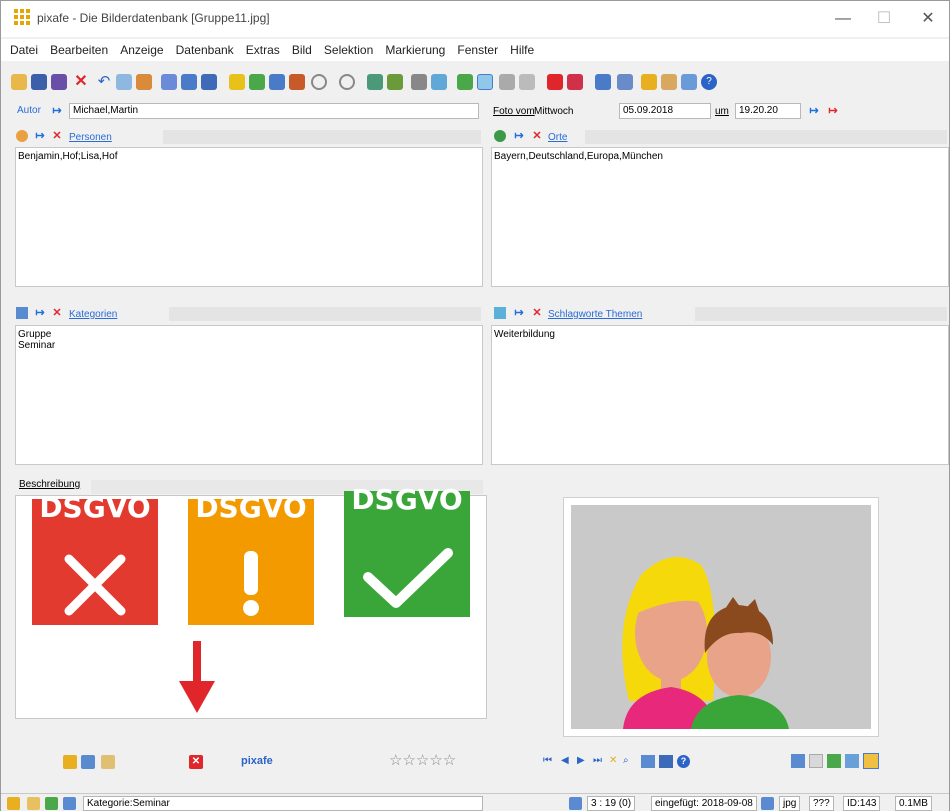 The image size is (950, 811). Describe the element at coordinates (814, 111) in the screenshot. I see `date-apply-icon: ↦` at that location.